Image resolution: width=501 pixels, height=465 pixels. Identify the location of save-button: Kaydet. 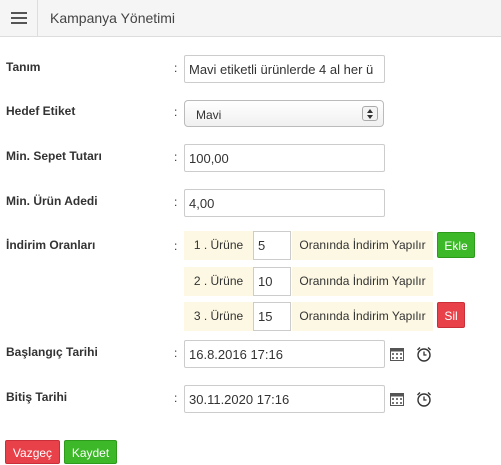
(90, 452).